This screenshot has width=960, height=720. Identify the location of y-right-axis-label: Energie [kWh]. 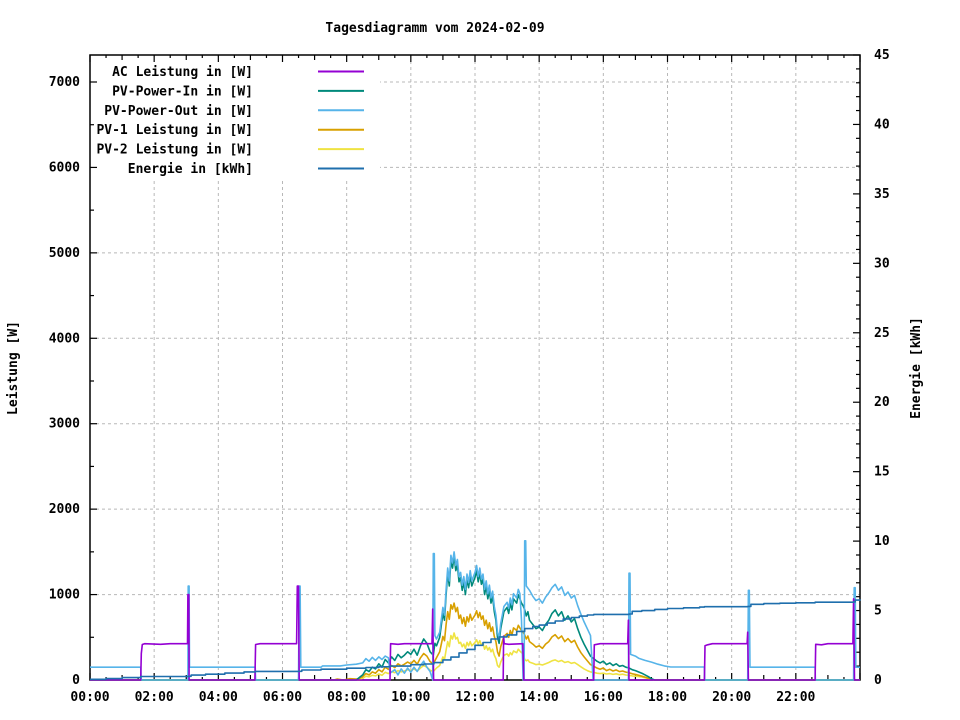
(916, 368).